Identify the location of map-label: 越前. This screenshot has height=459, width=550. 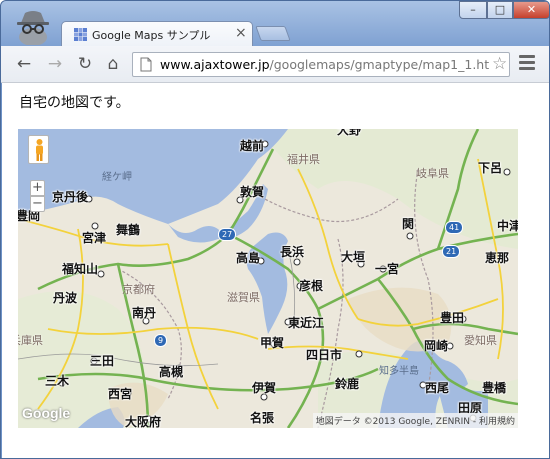
(252, 146).